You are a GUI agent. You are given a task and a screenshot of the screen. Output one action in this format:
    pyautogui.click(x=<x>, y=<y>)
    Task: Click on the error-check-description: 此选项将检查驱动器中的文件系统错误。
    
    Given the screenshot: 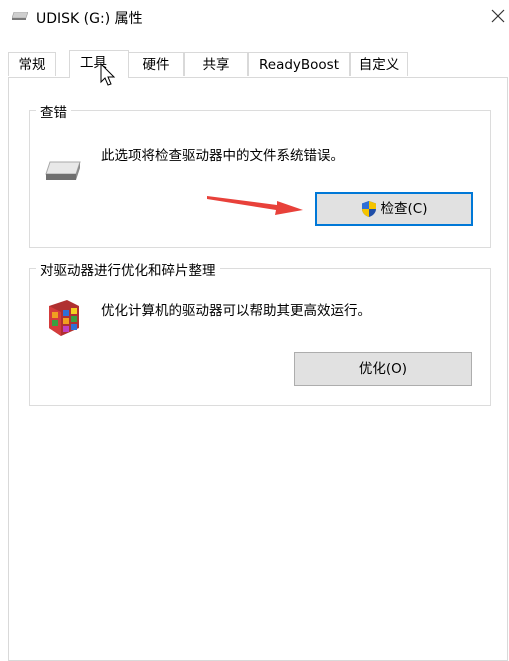 What is the action you would take?
    pyautogui.click(x=222, y=156)
    